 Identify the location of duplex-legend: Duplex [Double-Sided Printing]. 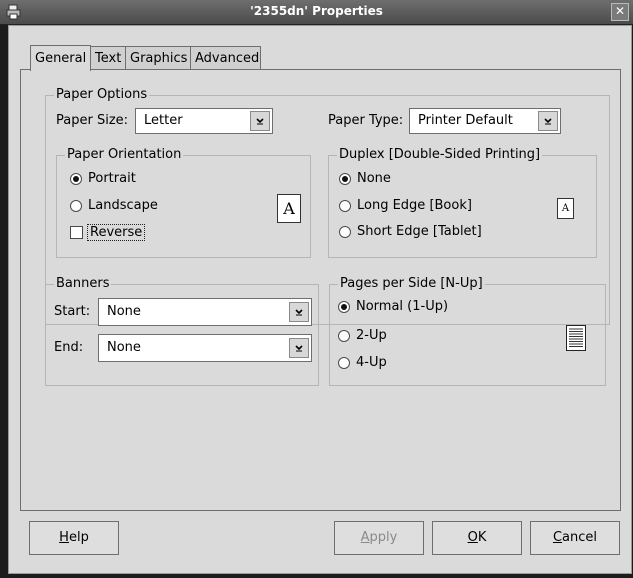
(440, 154).